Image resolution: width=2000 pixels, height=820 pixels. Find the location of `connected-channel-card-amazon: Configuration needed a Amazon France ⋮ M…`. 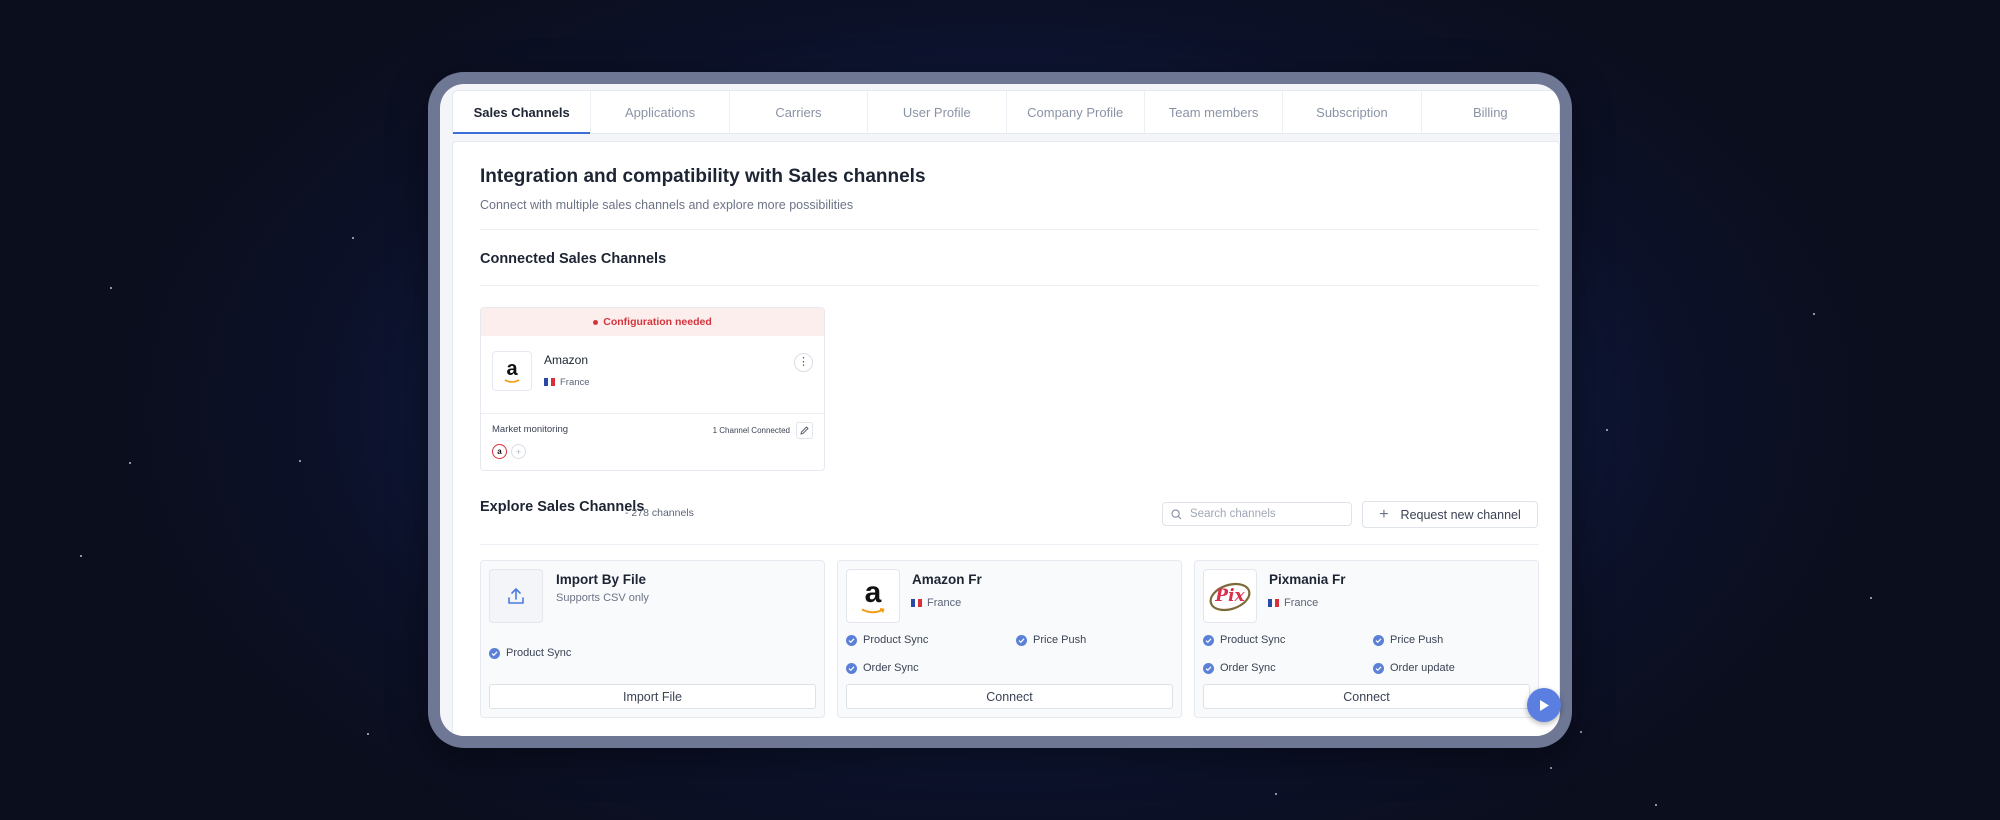

connected-channel-card-amazon: Configuration needed a Amazon France ⋮ M… is located at coordinates (652, 389).